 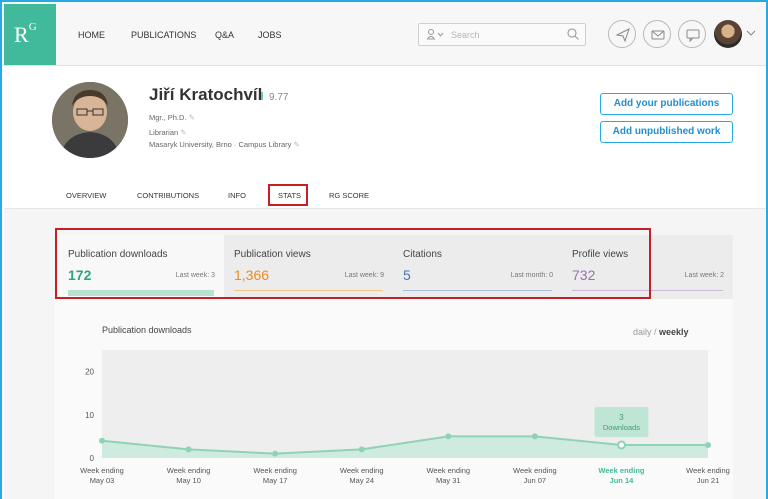 I want to click on x-tick-label: May 10, so click(x=188, y=480).